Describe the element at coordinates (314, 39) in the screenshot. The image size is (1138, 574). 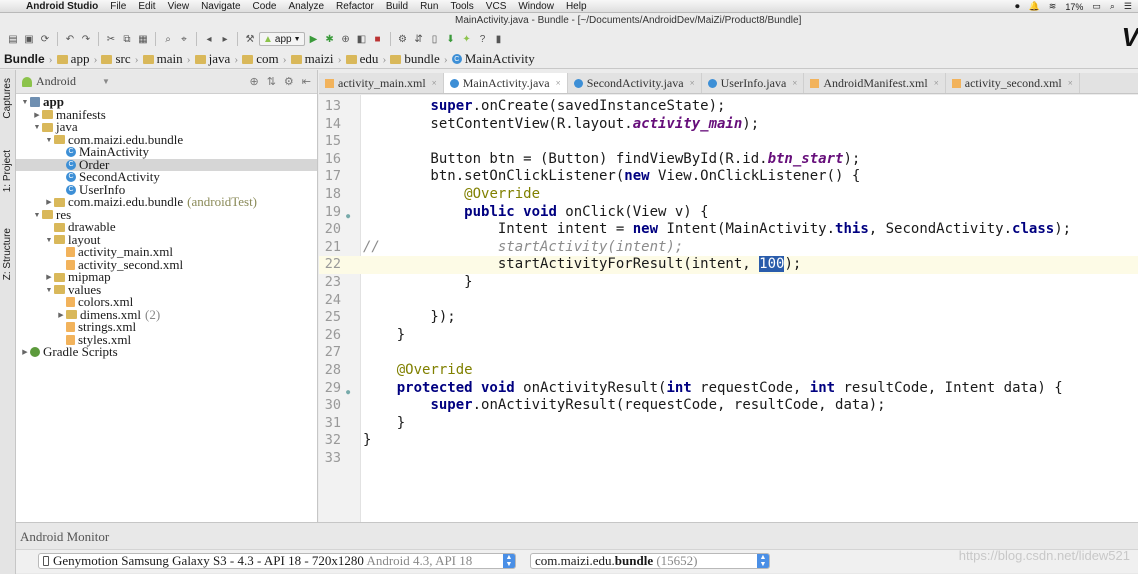
I see `run-icon: ▶` at that location.